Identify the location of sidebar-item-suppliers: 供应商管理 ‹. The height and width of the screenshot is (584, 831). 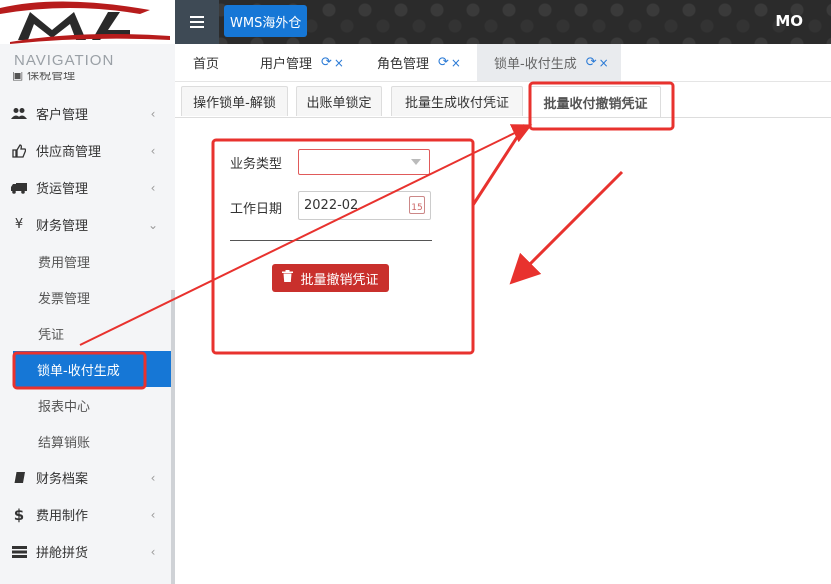
(87, 150).